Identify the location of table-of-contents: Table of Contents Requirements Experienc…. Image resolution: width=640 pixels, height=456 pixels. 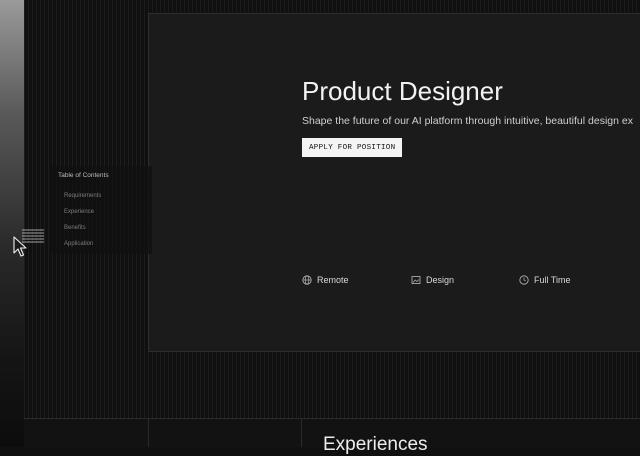
(102, 210).